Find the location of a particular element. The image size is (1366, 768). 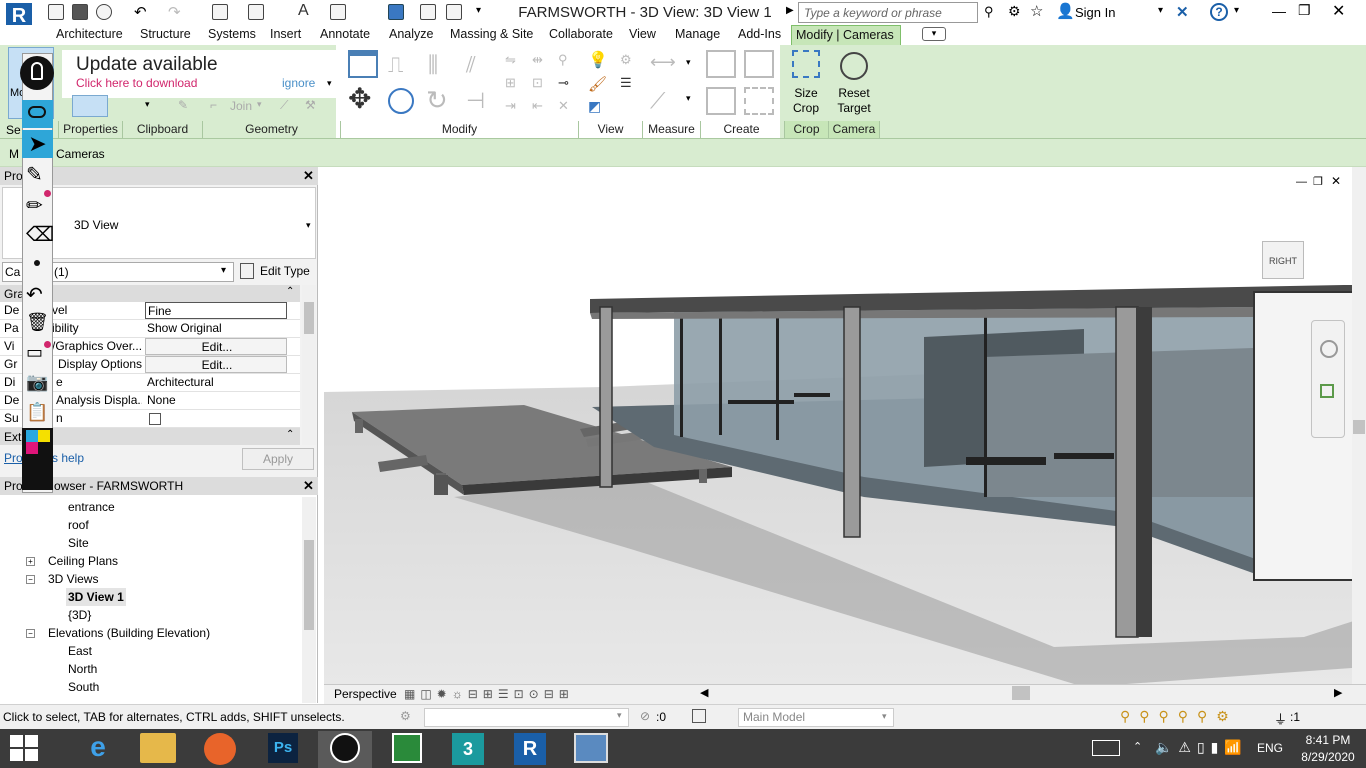

tab-modify-cameras: Modify | Cameras is located at coordinates (846, 35).